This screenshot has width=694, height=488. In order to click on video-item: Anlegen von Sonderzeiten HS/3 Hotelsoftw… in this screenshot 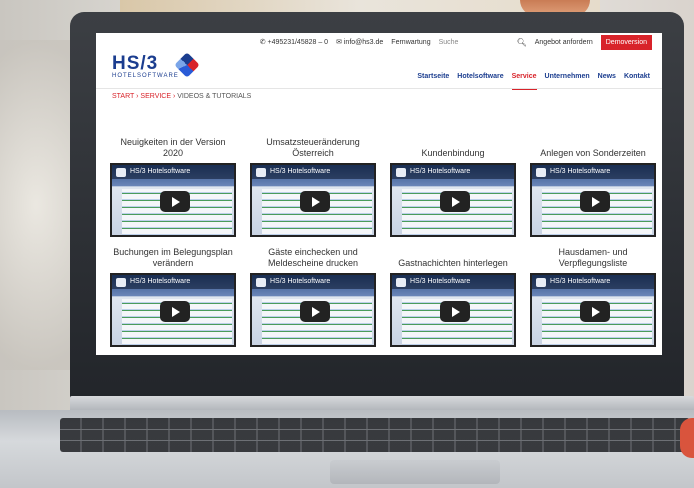, I will do `click(593, 185)`.